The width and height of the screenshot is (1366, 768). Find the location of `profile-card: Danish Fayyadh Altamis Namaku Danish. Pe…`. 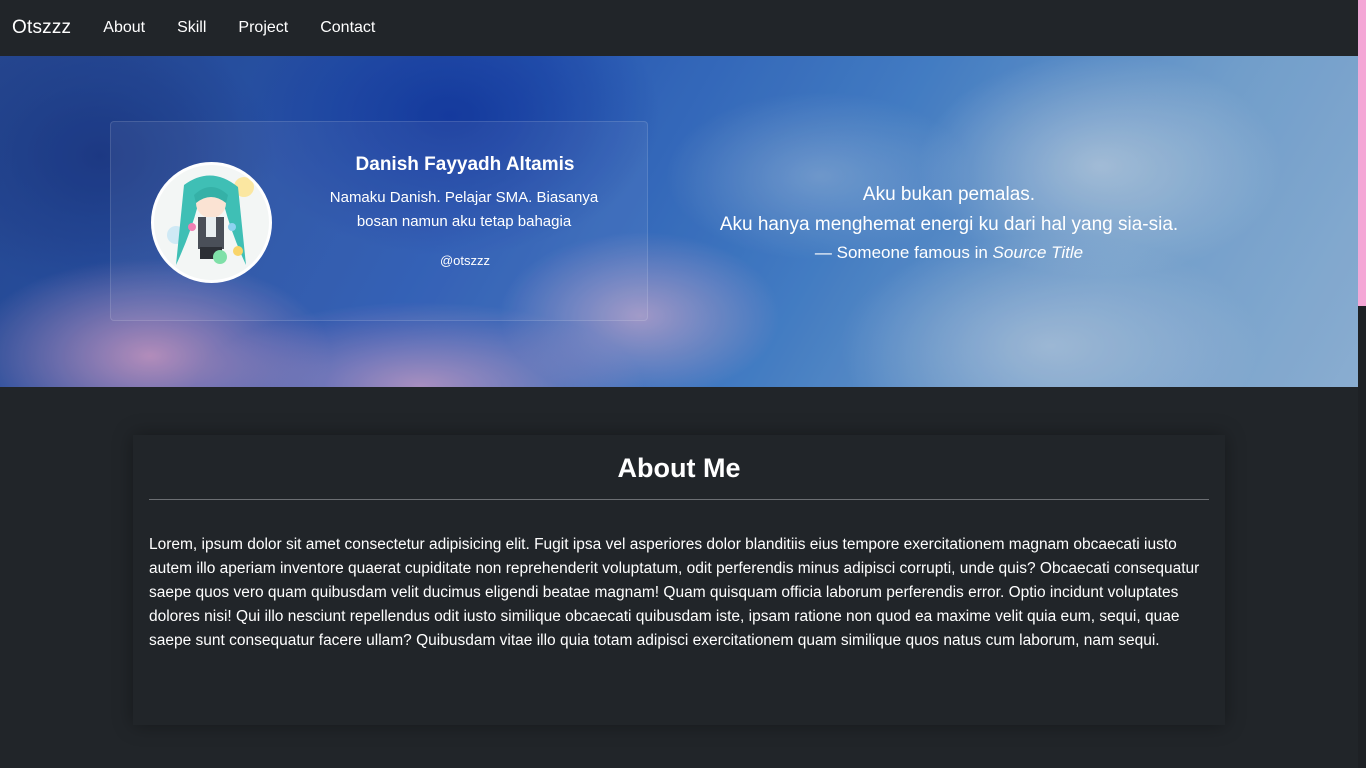

profile-card: Danish Fayyadh Altamis Namaku Danish. Pe… is located at coordinates (379, 221).